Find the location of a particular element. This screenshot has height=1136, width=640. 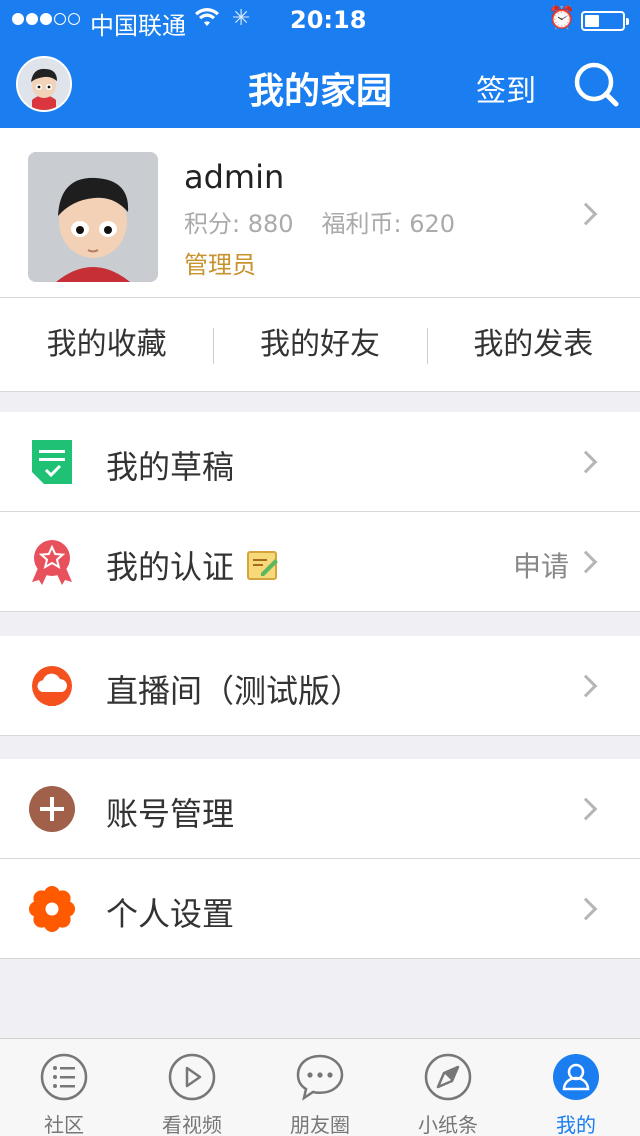

gear-icon is located at coordinates (52, 909).